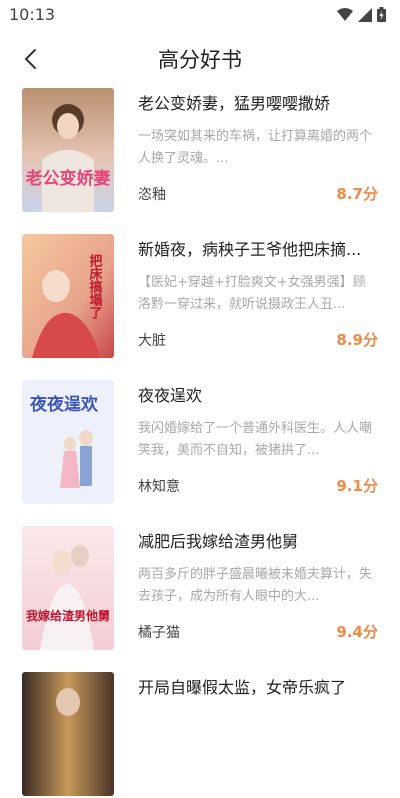 This screenshot has width=400, height=798. I want to click on wifi-icon, so click(345, 14).